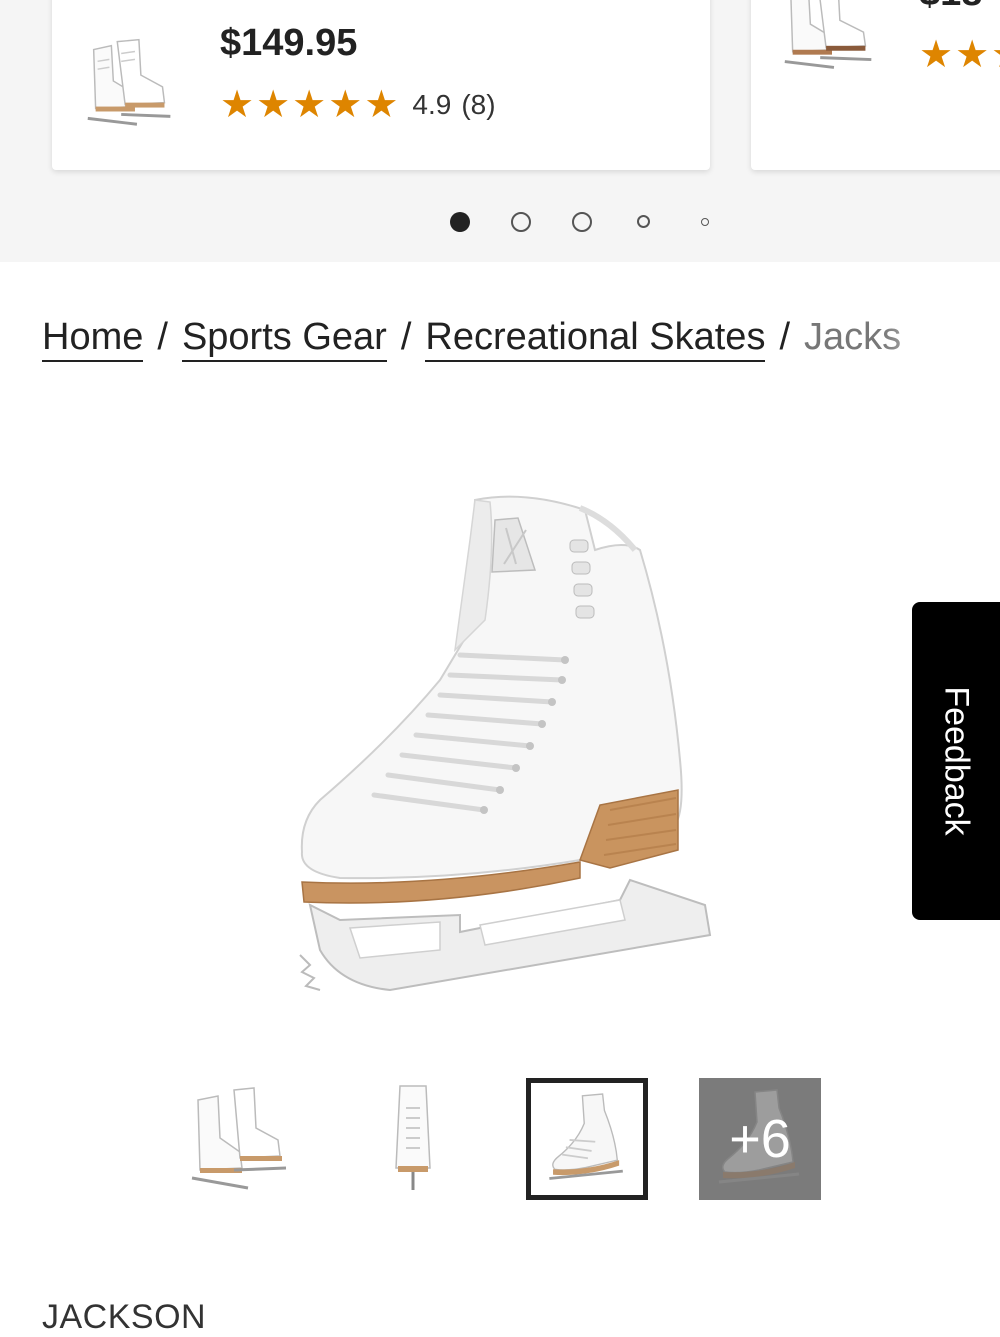 This screenshot has width=1000, height=1337. Describe the element at coordinates (595, 339) in the screenshot. I see `breadcrumb-link-recreational-skates: Recreational Skates` at that location.